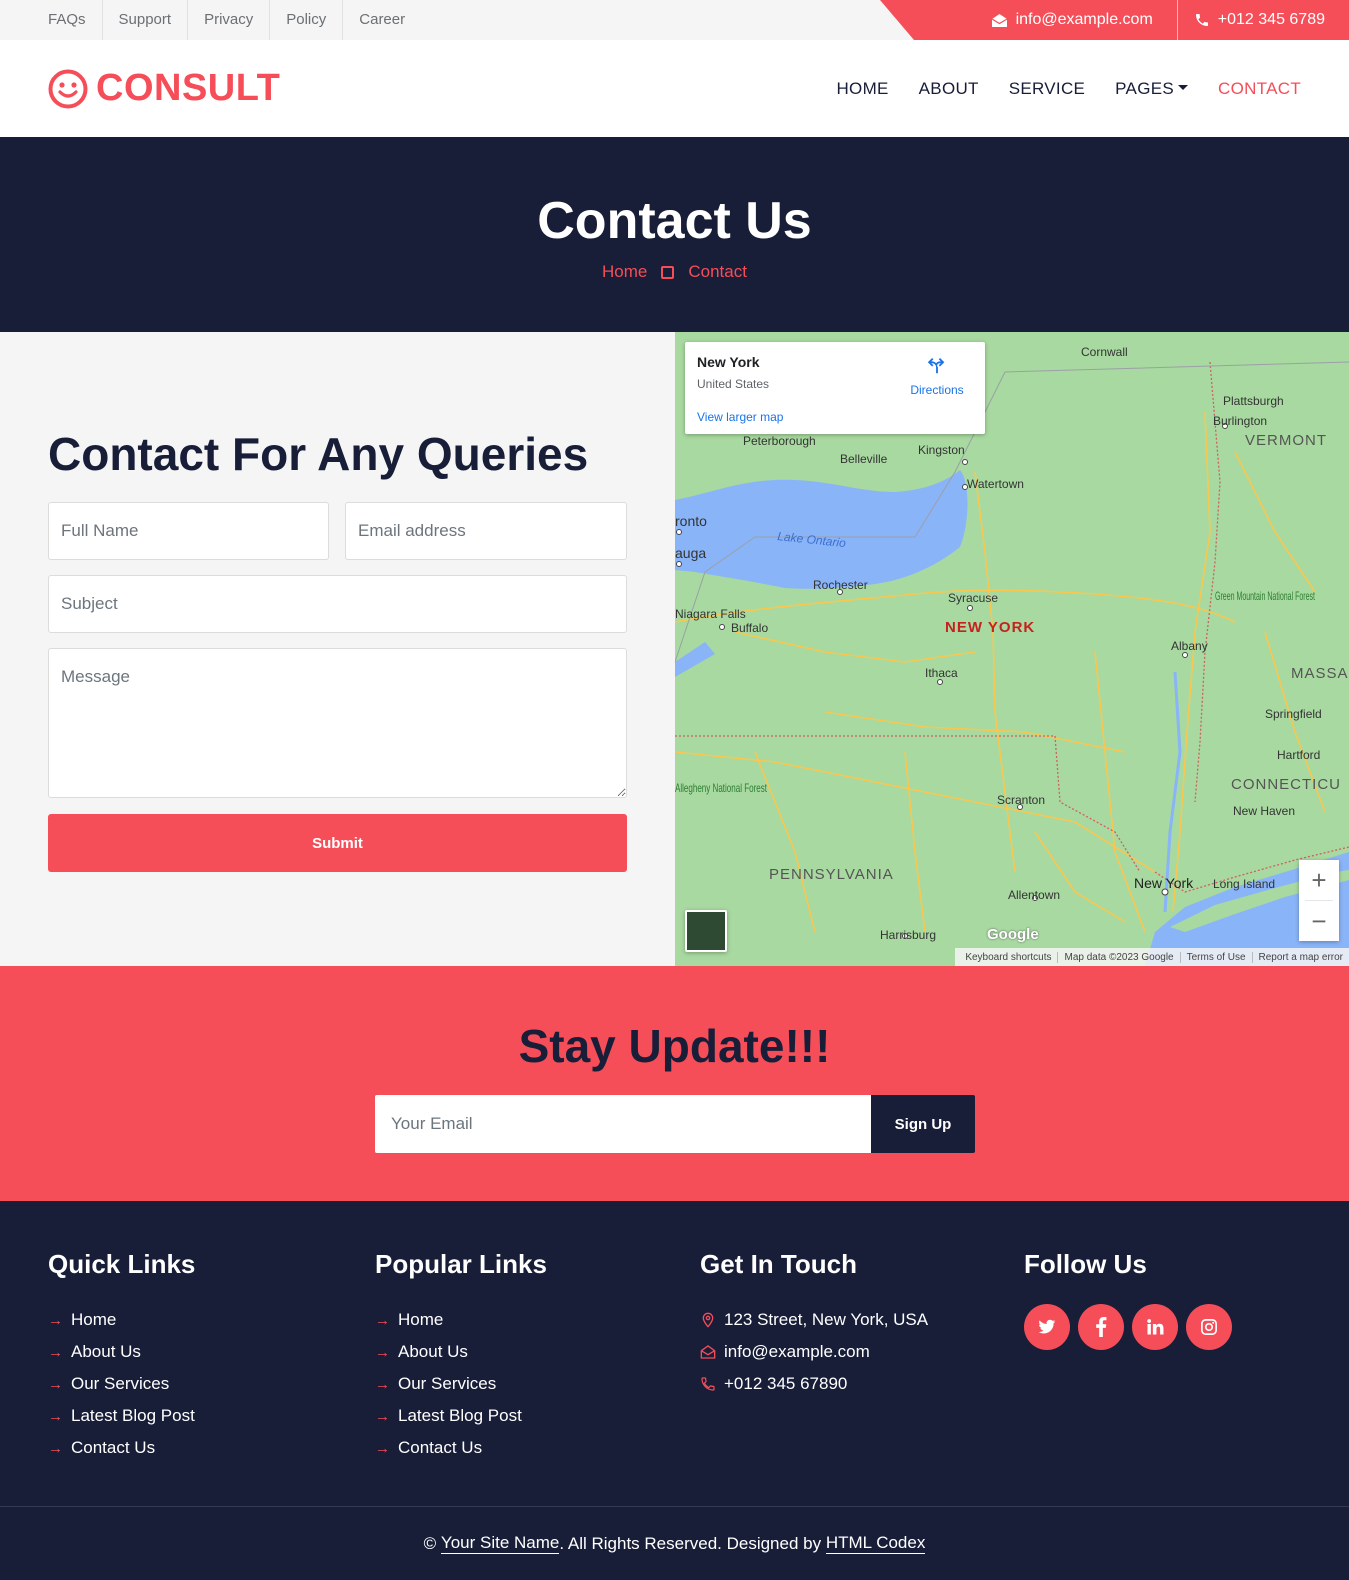 The height and width of the screenshot is (1580, 1349). What do you see at coordinates (624, 272) in the screenshot?
I see `breadcrumb-home: Home` at bounding box center [624, 272].